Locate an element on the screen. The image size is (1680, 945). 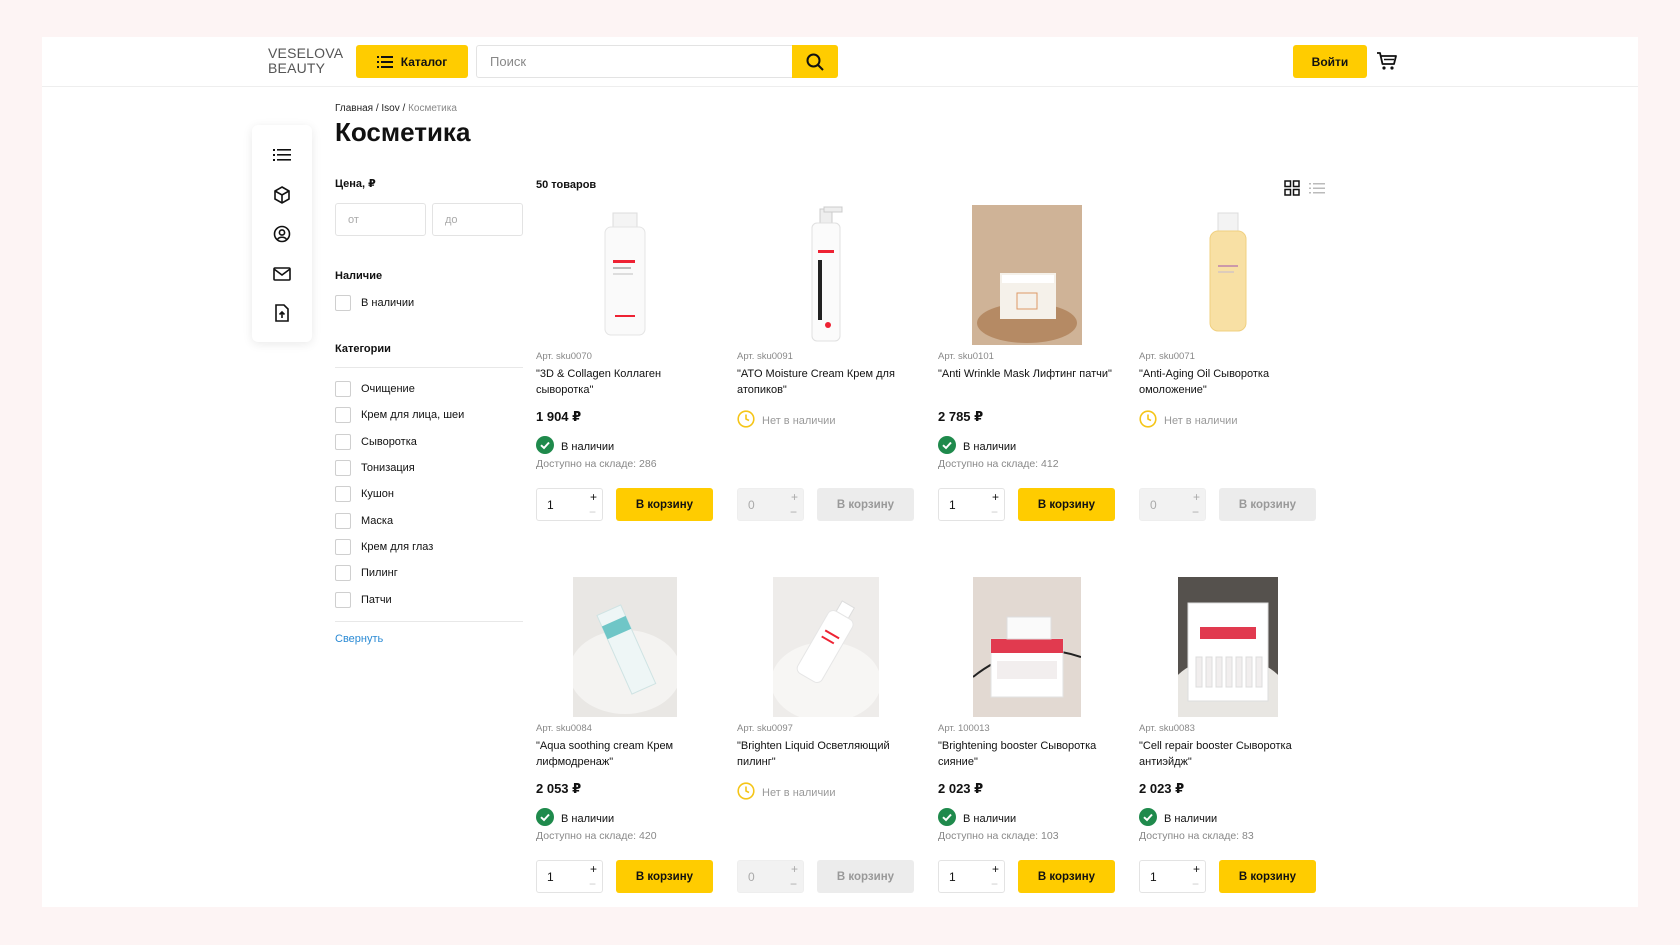
product-name: "Cell repair booster Сыворотка антиэйдж" is located at coordinates (1228, 754).